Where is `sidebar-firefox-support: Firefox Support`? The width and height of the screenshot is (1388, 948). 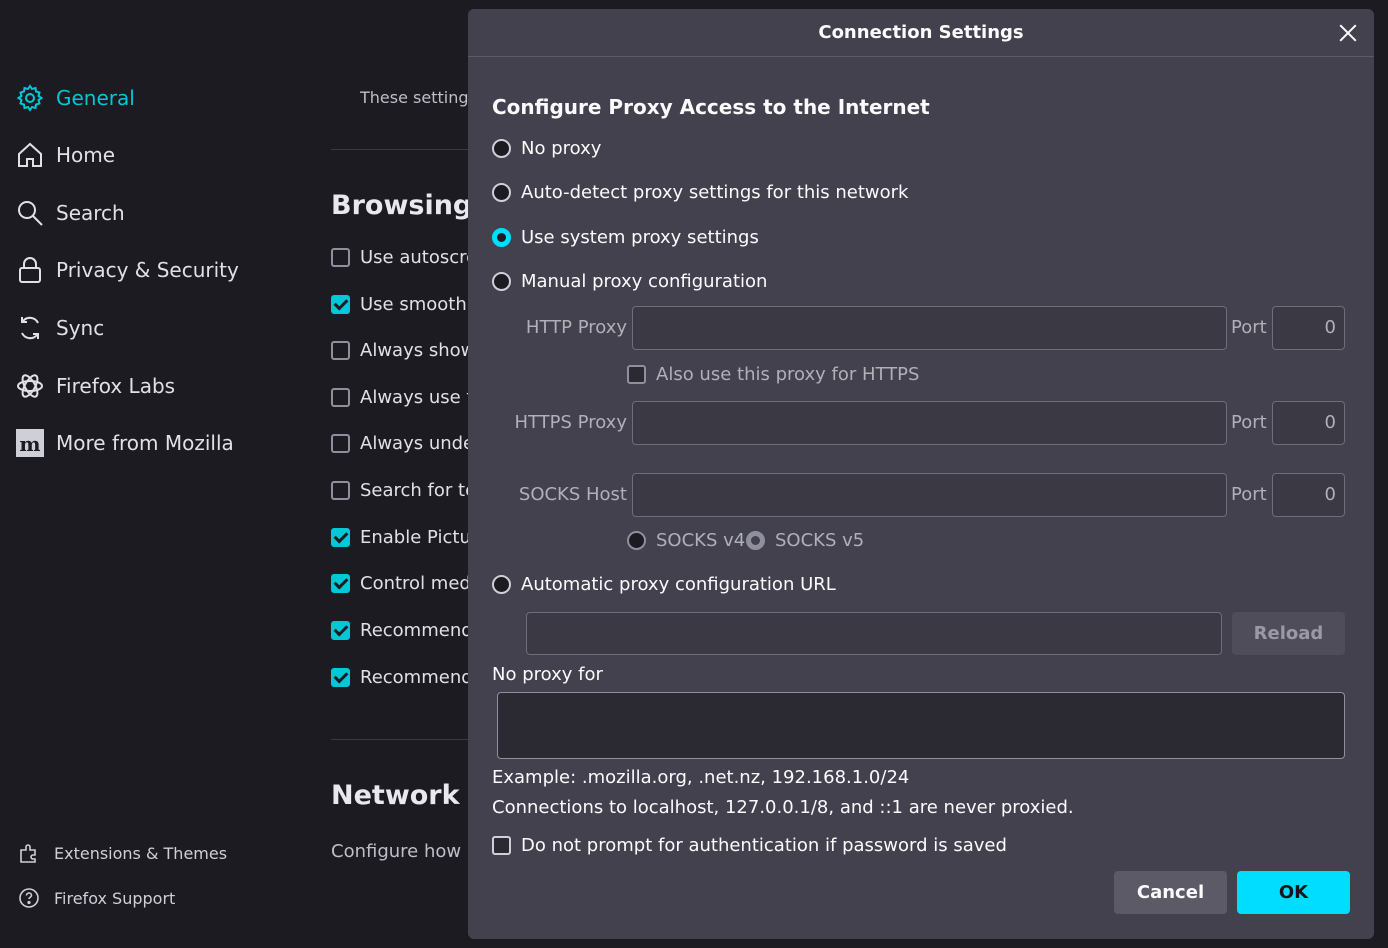
sidebar-firefox-support: Firefox Support is located at coordinates (96, 898).